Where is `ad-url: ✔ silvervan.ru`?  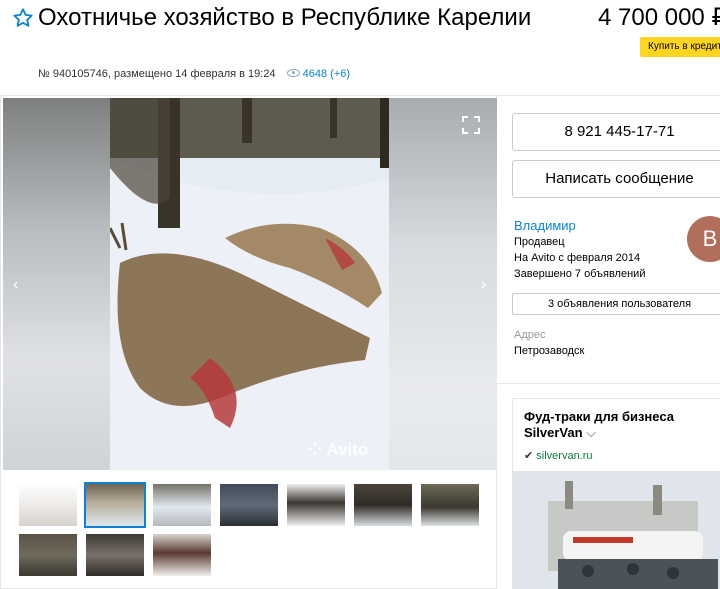 ad-url: ✔ silvervan.ru is located at coordinates (558, 455).